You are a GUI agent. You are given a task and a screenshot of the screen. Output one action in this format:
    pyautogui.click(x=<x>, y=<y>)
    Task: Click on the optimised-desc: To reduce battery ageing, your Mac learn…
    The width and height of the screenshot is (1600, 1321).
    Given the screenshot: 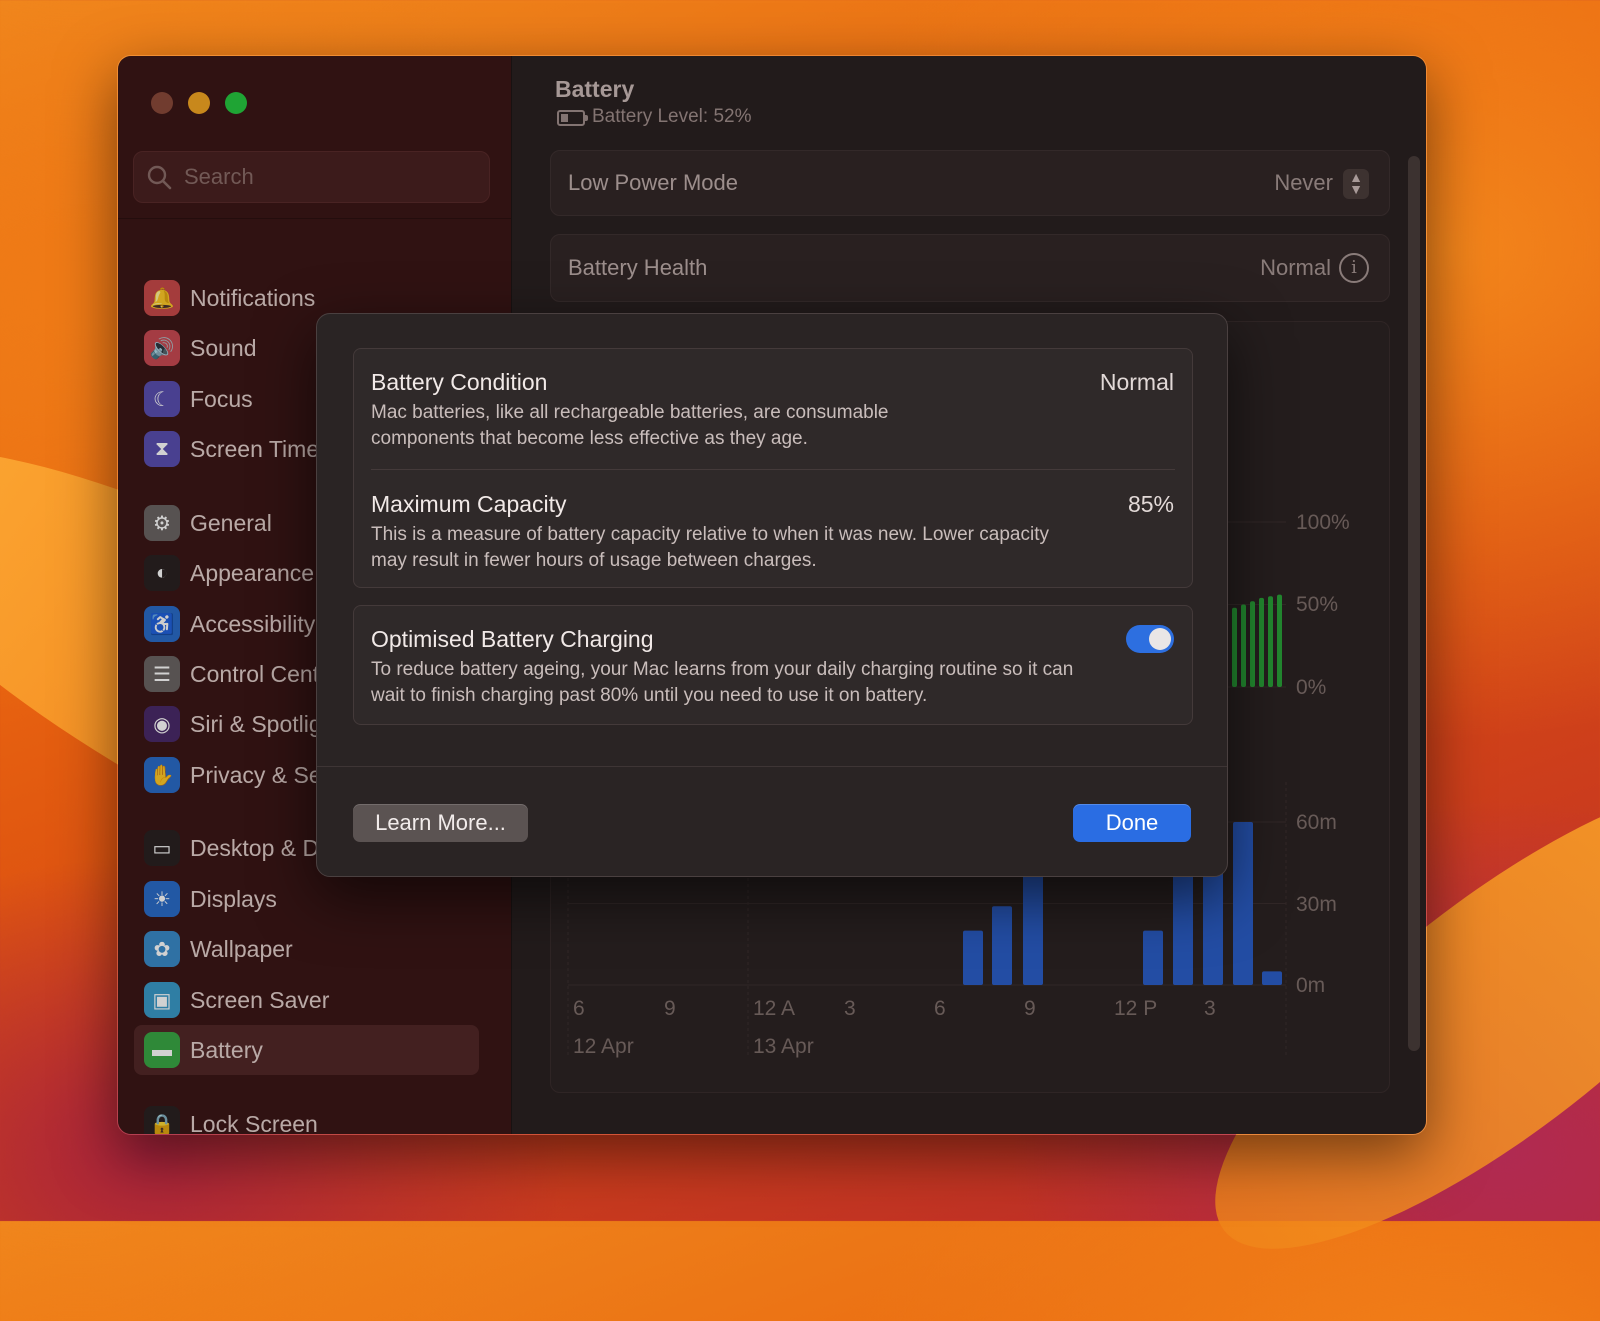 What is the action you would take?
    pyautogui.click(x=722, y=682)
    